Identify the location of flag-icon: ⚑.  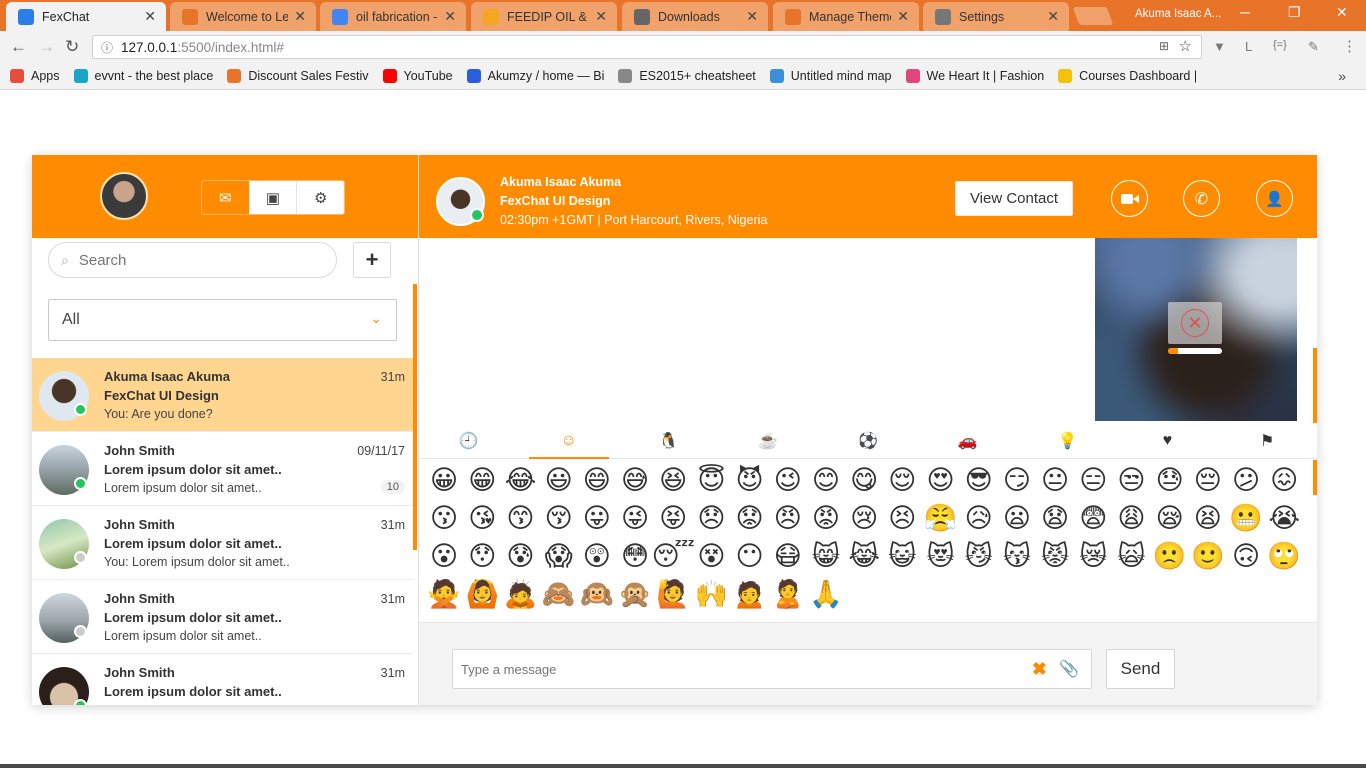
(1267, 440).